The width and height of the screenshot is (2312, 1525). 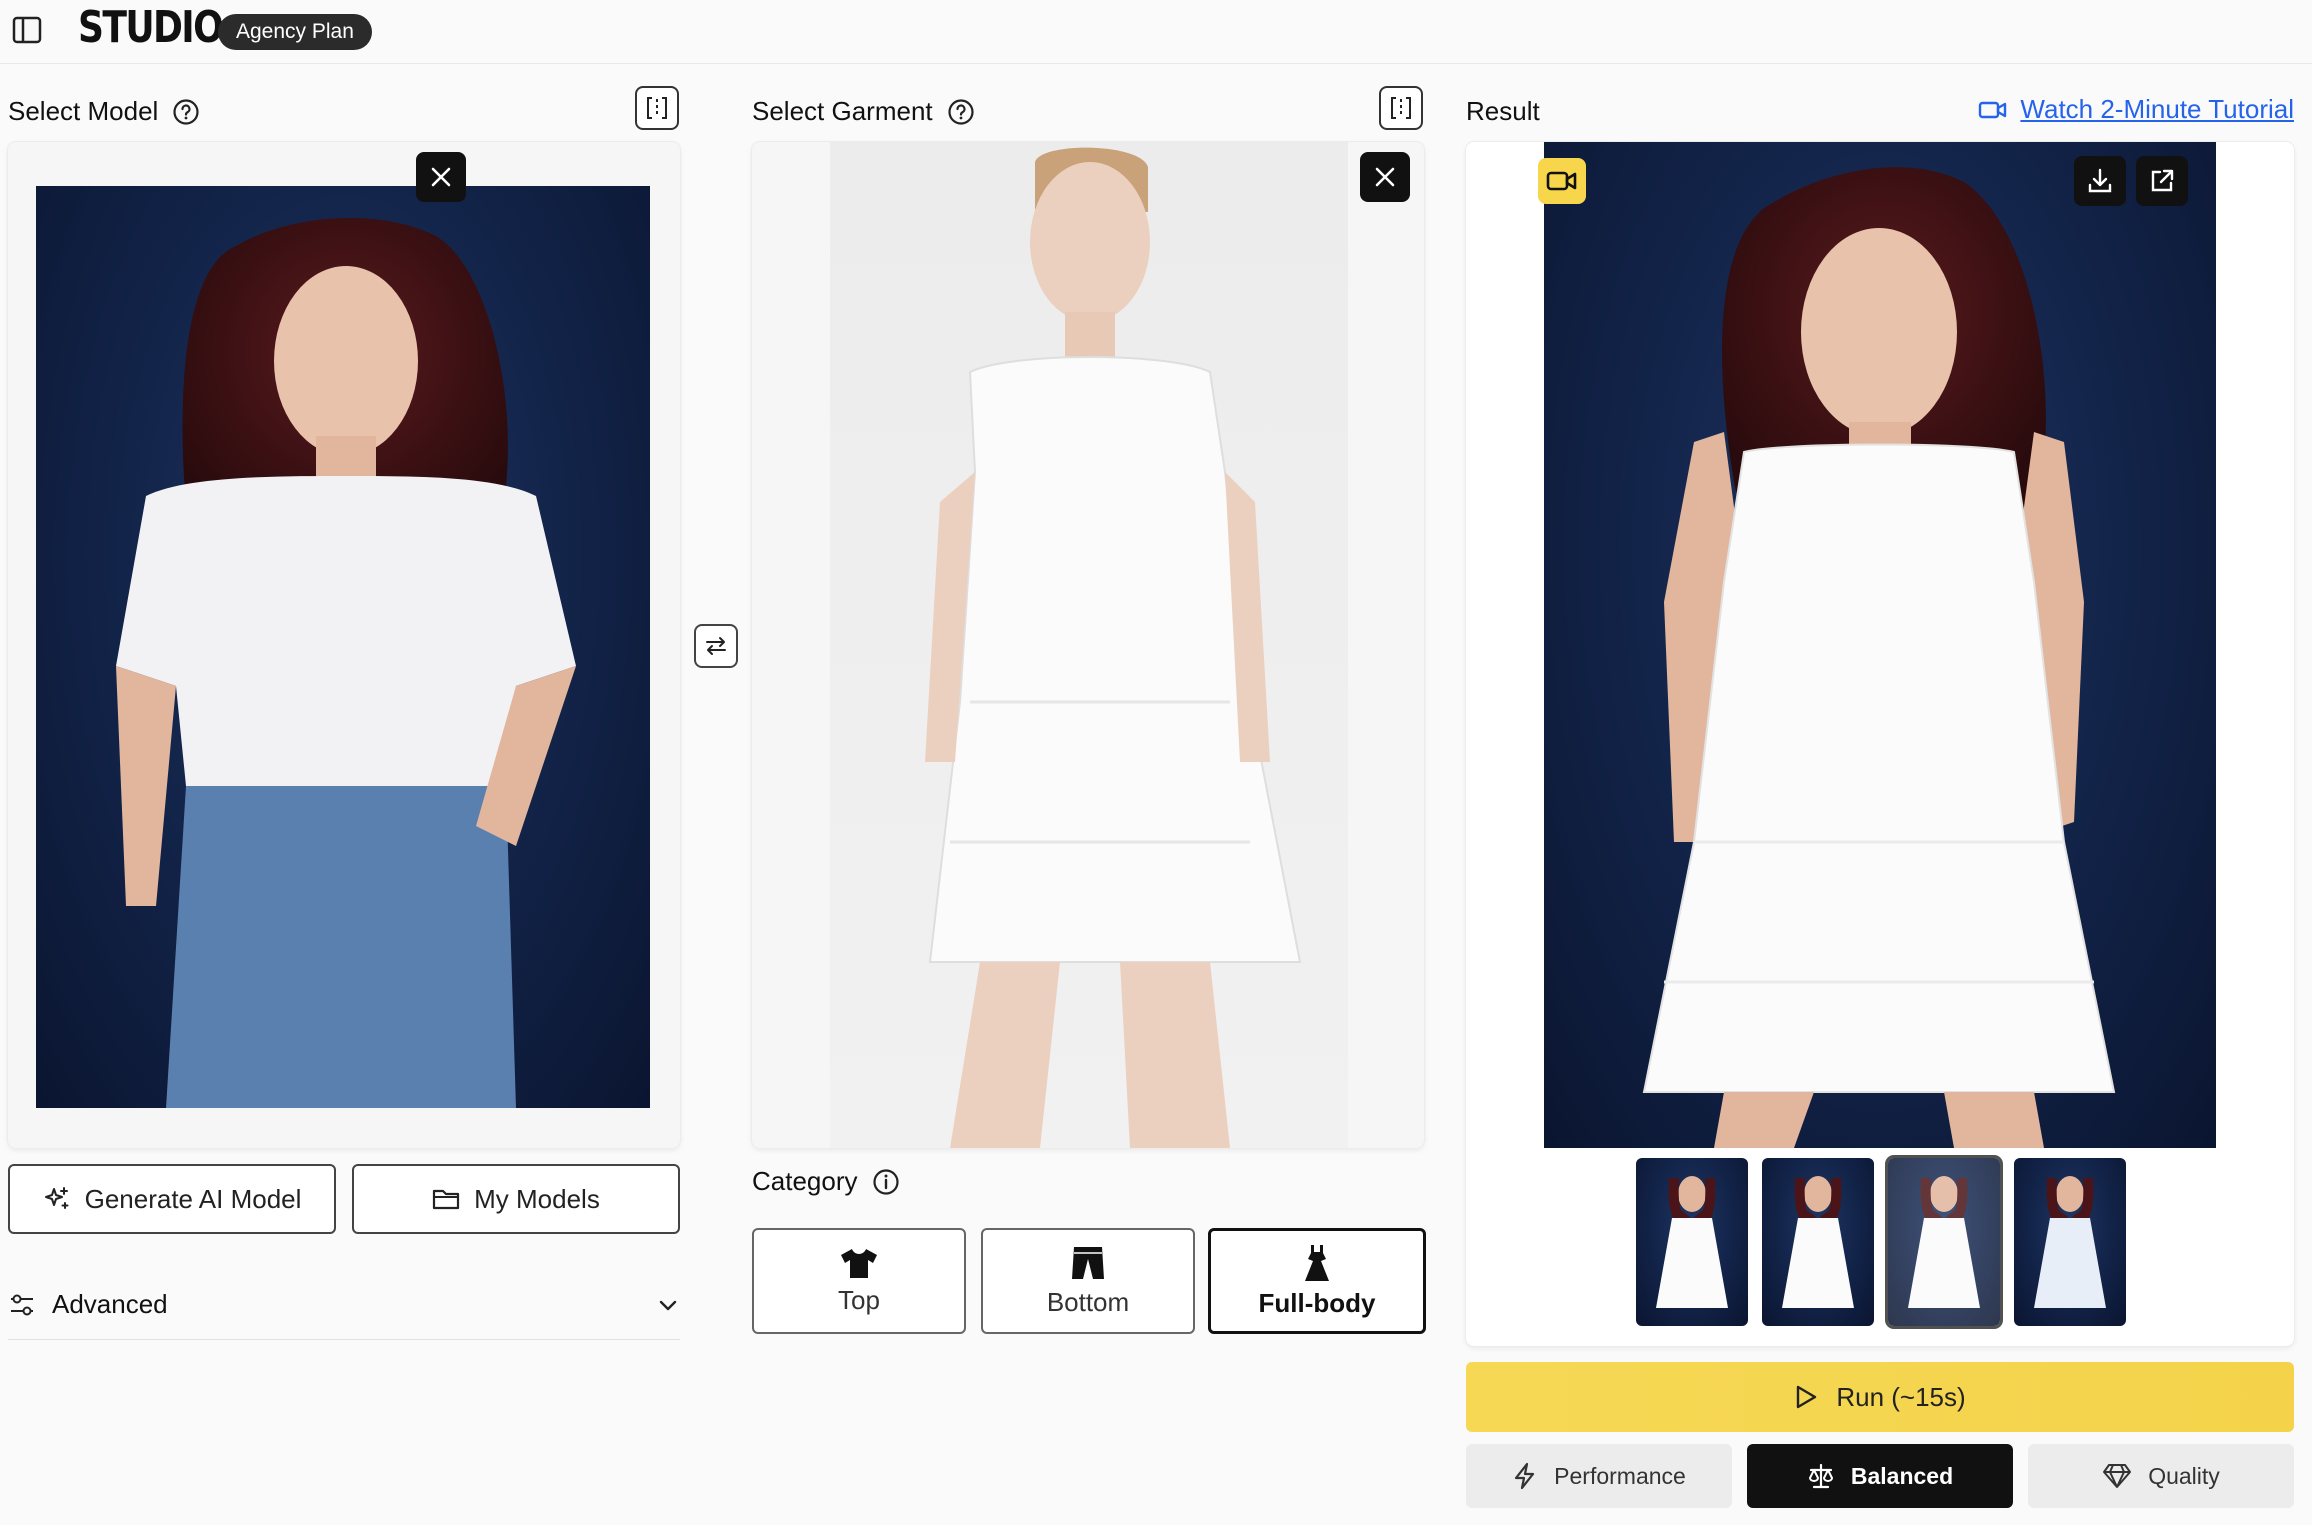 What do you see at coordinates (1088, 1301) in the screenshot?
I see `category-bottom-label: Bottom` at bounding box center [1088, 1301].